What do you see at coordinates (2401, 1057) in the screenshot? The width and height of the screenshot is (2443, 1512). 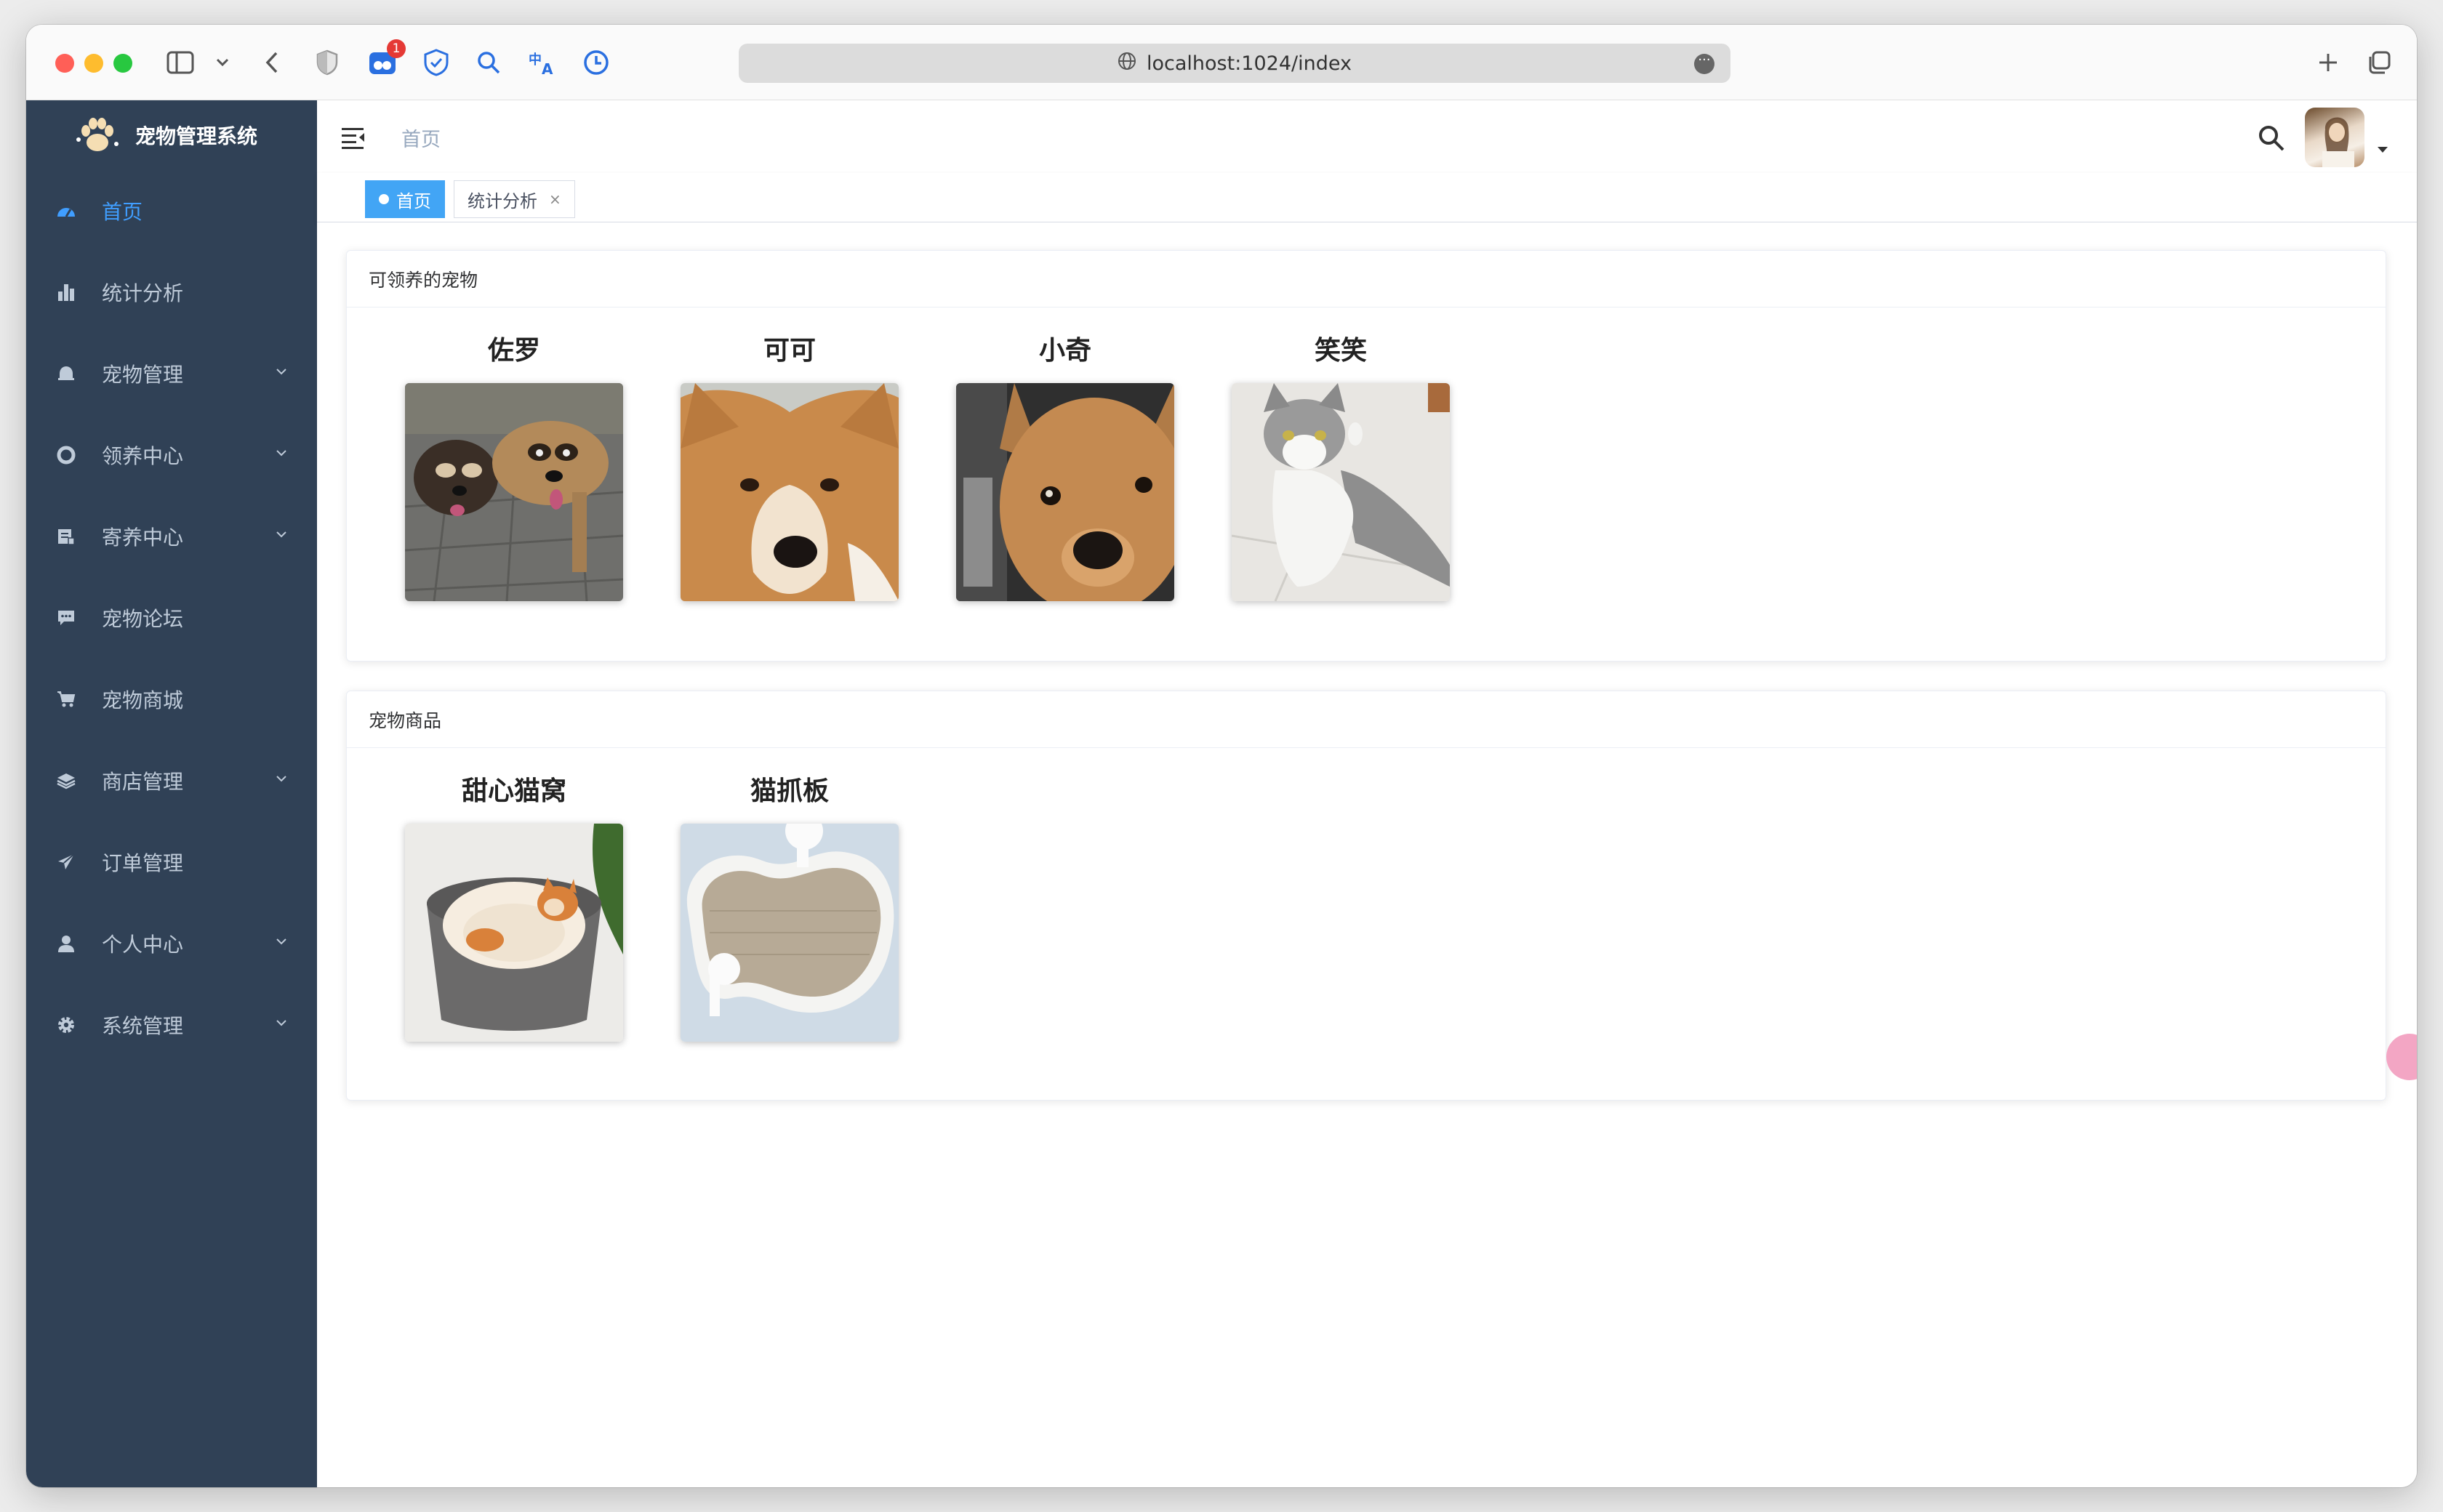 I see `floating-assistant-button` at bounding box center [2401, 1057].